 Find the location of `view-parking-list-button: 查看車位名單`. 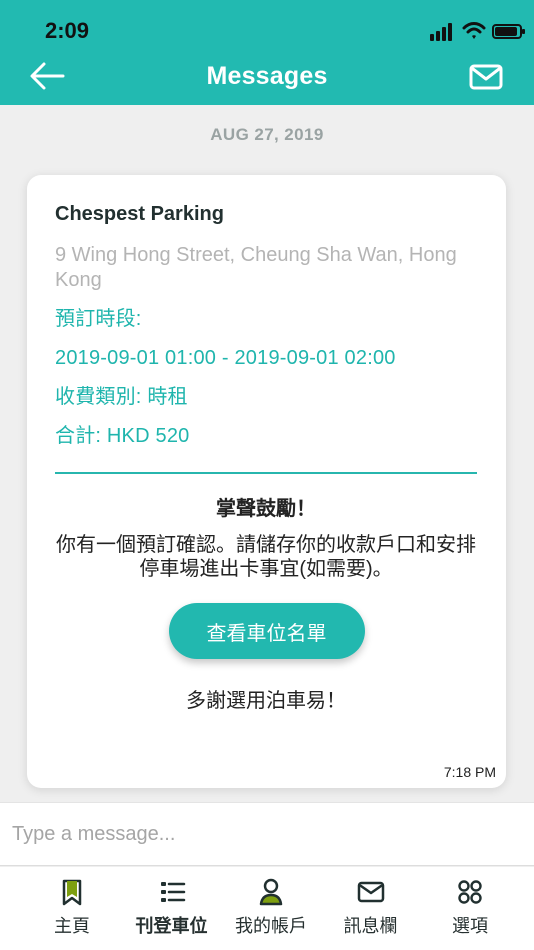

view-parking-list-button: 查看車位名單 is located at coordinates (266, 631).